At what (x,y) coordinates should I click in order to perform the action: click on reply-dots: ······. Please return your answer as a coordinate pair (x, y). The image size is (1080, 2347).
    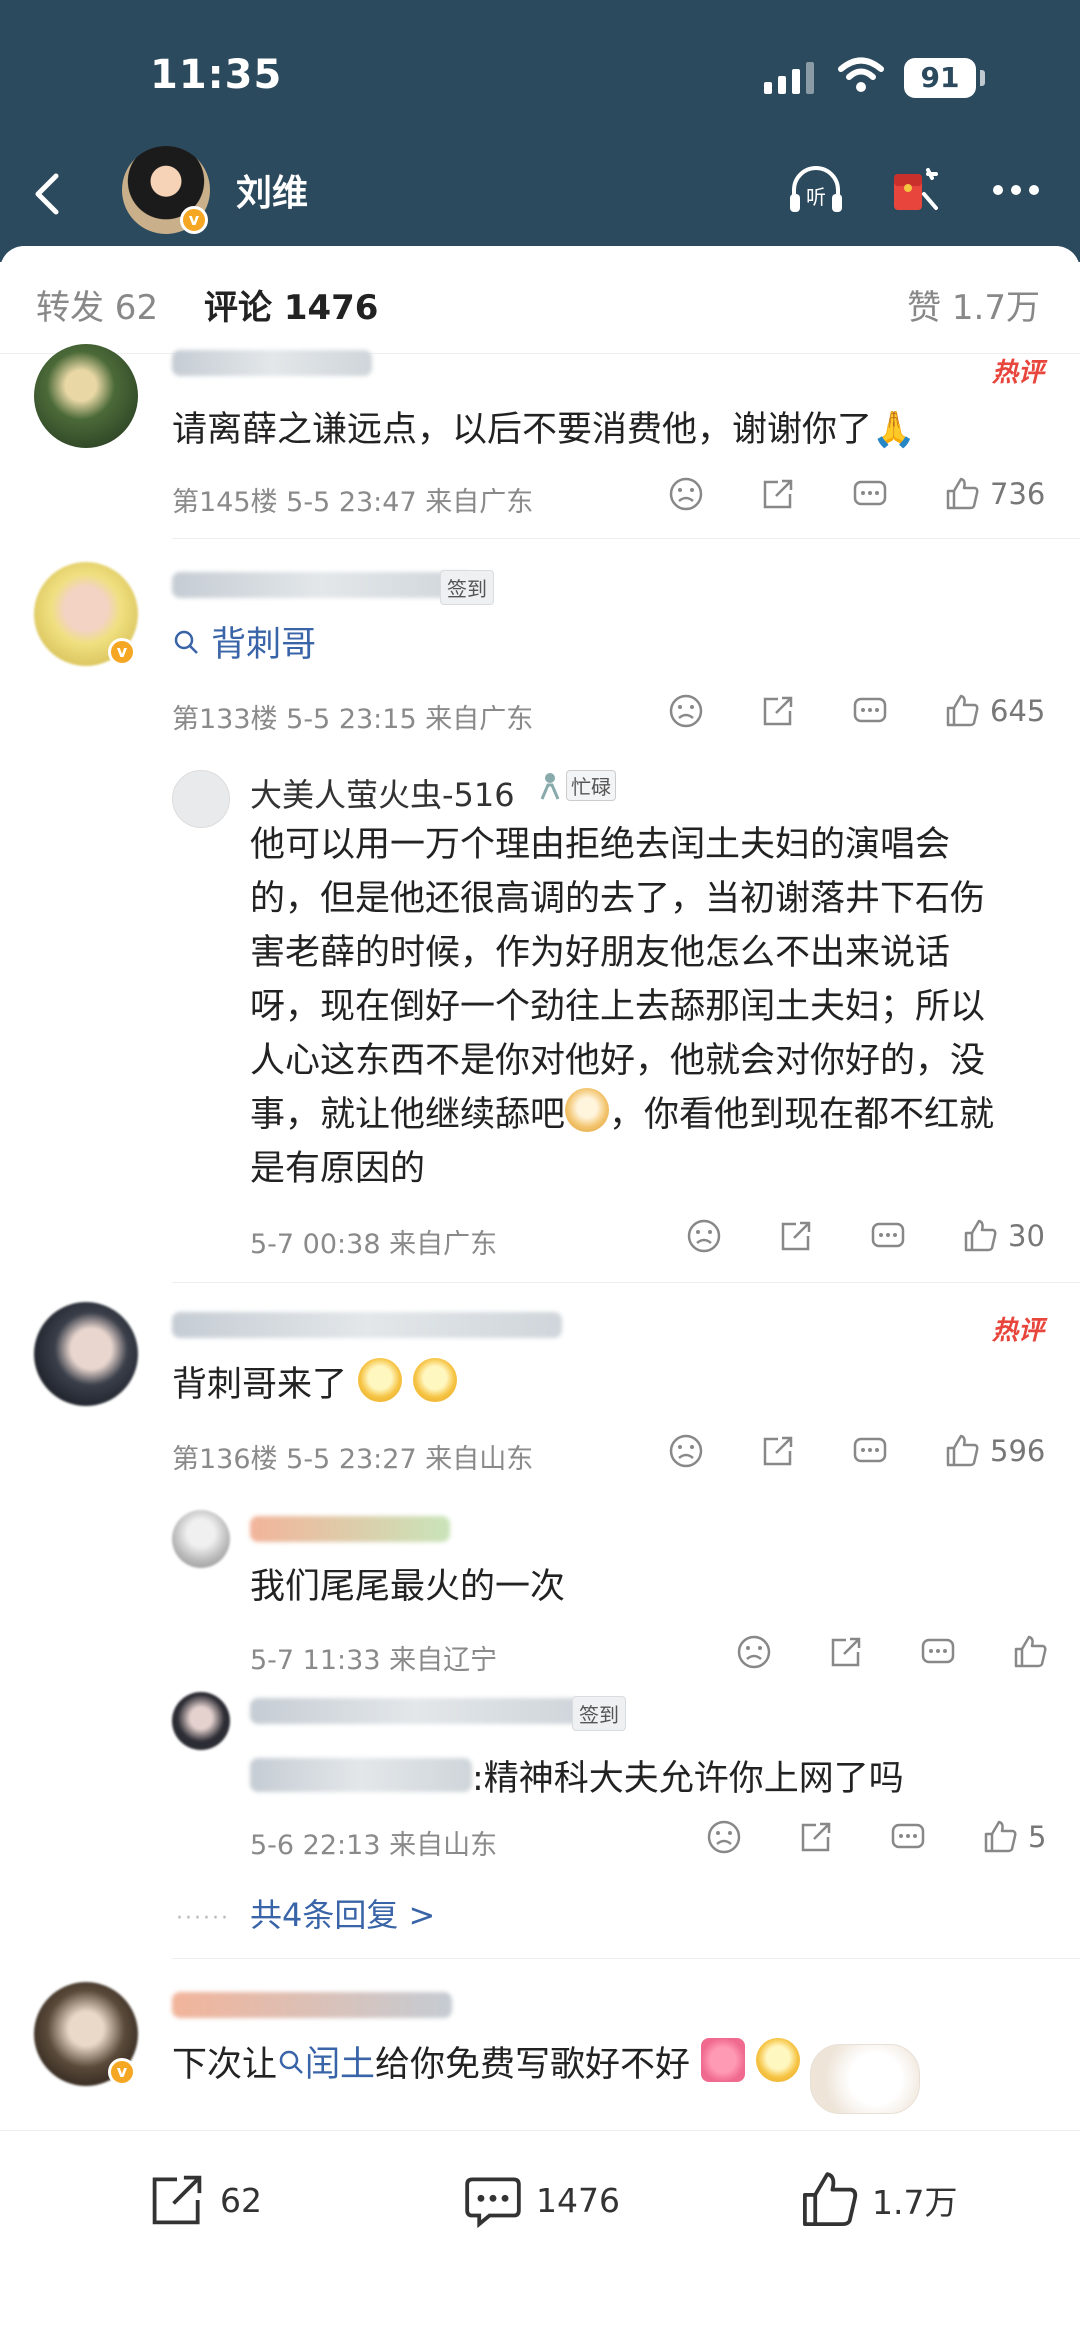
    Looking at the image, I should click on (203, 1918).